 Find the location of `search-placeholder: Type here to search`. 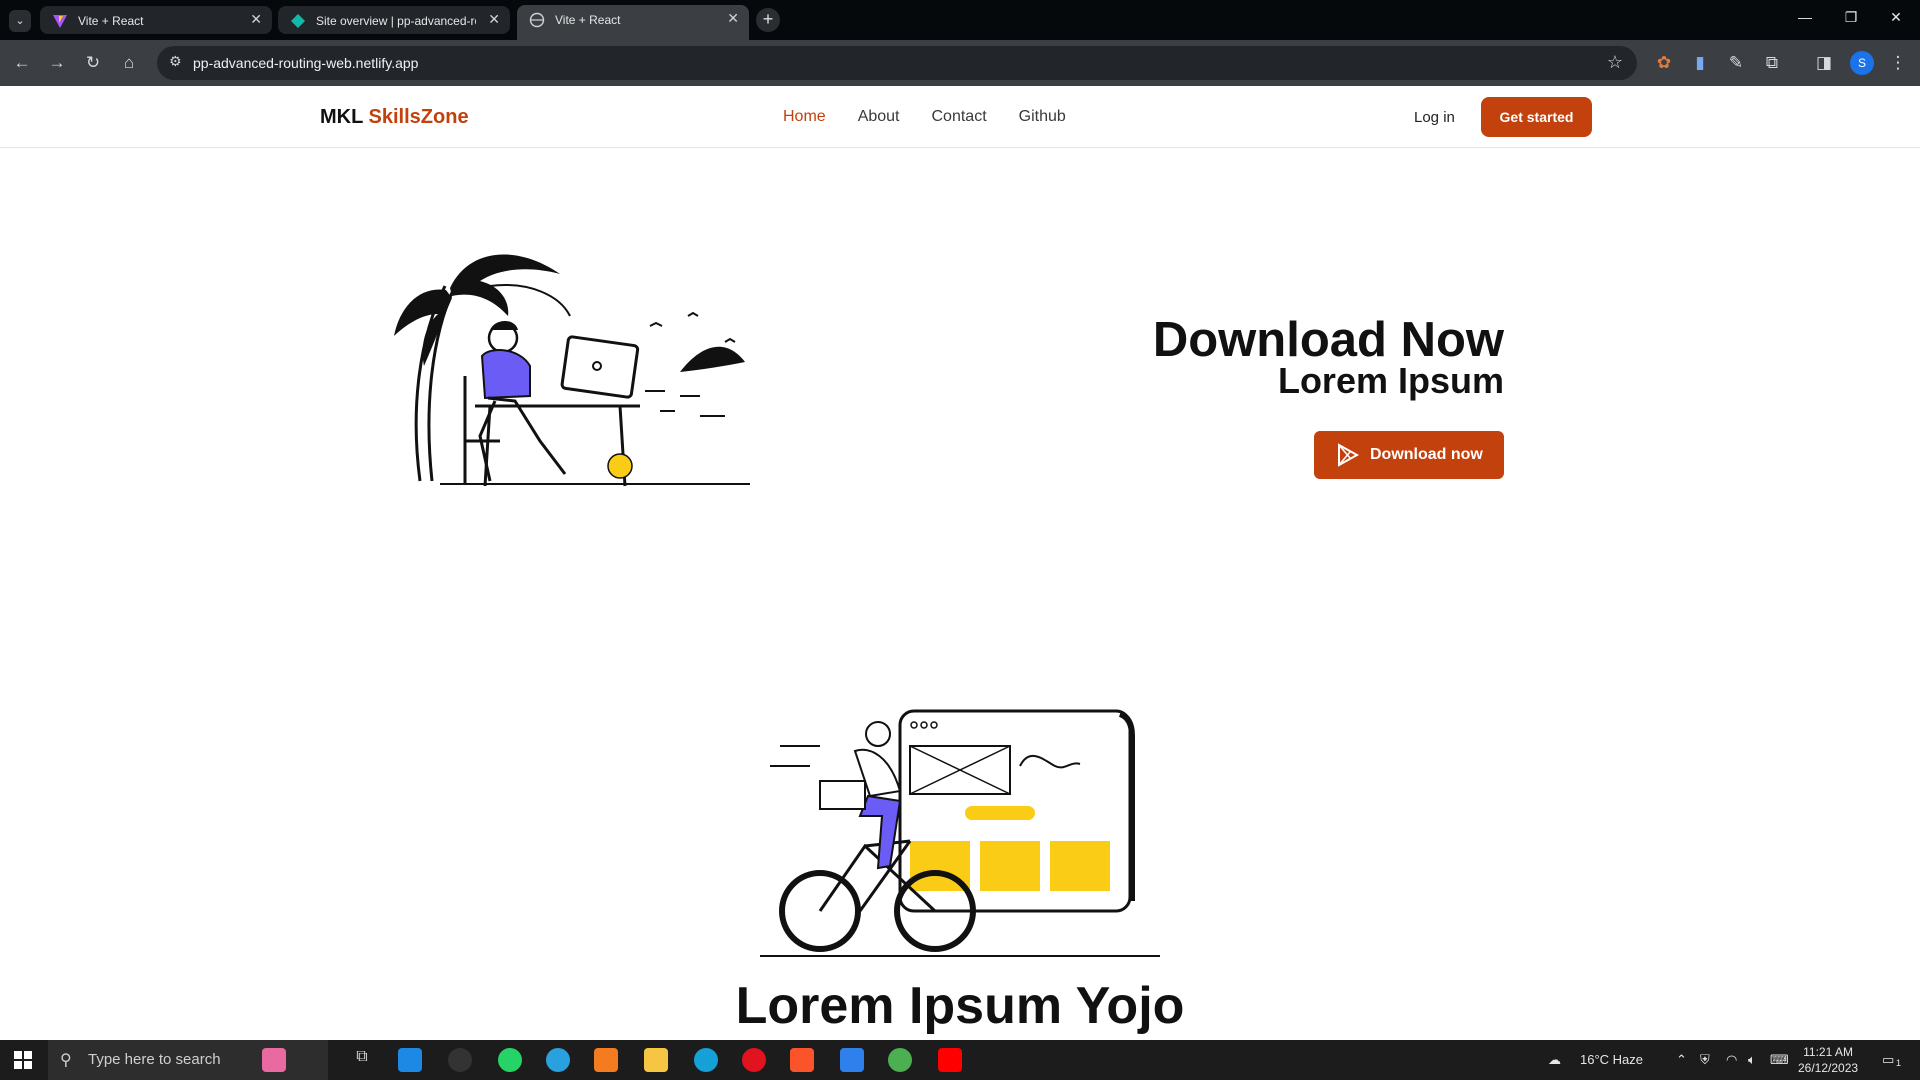

search-placeholder: Type here to search is located at coordinates (154, 1059).